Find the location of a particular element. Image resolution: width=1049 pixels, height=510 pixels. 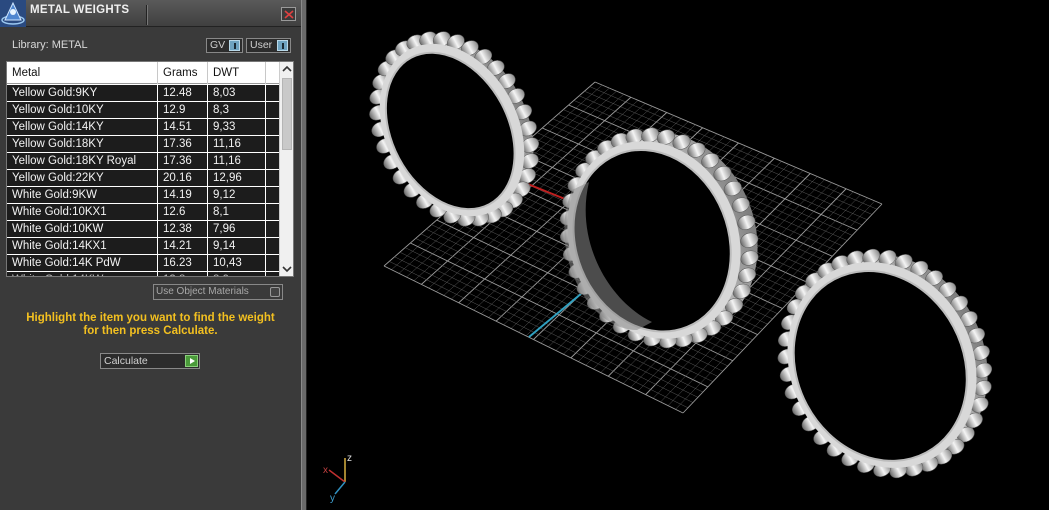

column-header-metal: Metal is located at coordinates (82, 73).